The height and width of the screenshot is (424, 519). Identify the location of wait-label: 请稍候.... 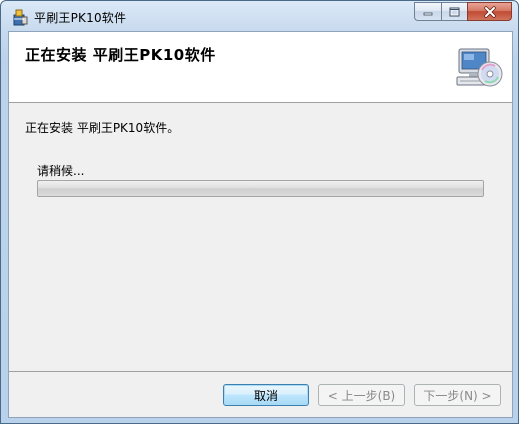
(61, 171).